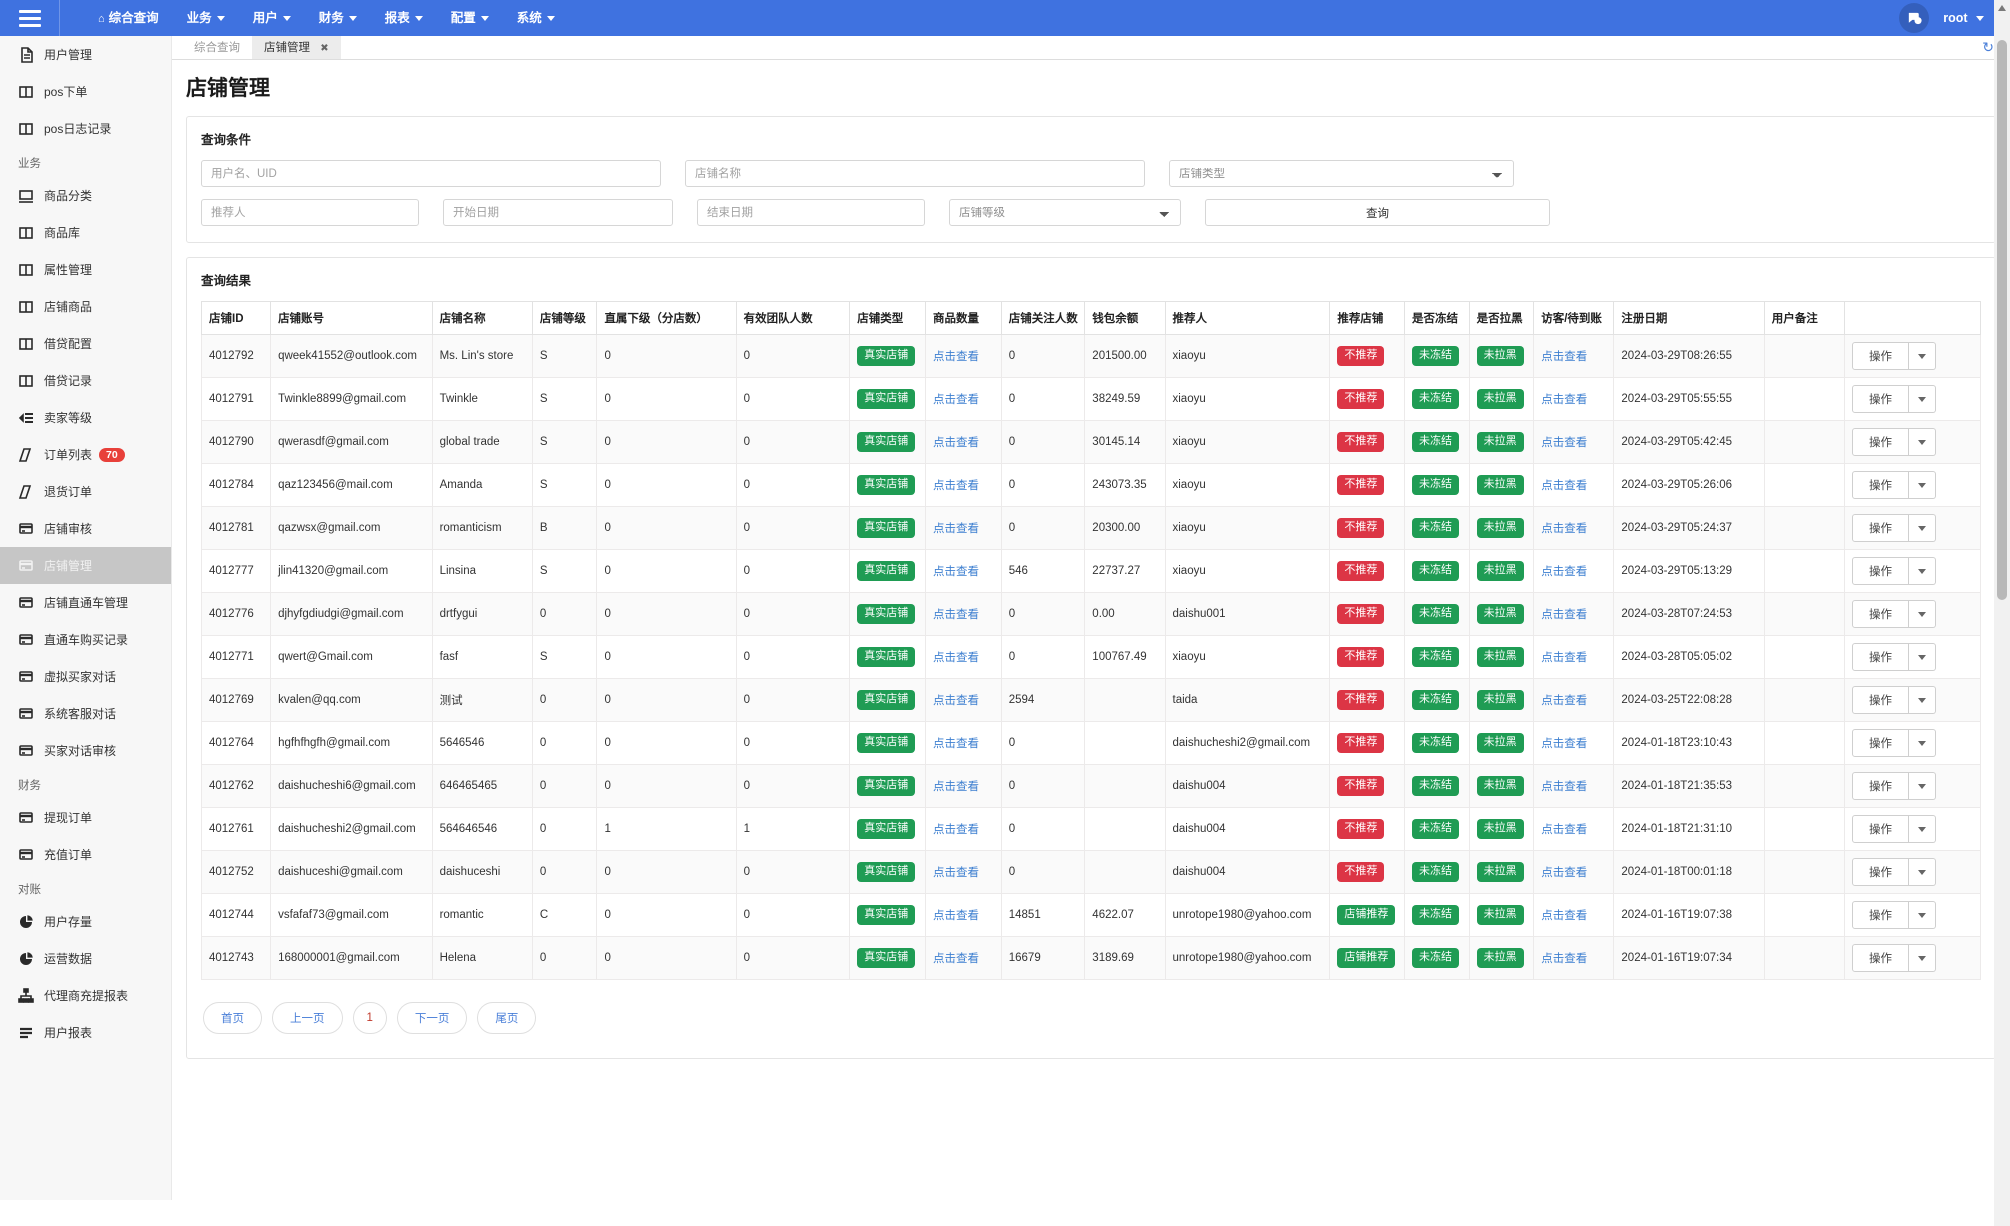 This screenshot has height=1226, width=2010. Describe the element at coordinates (85, 1032) in the screenshot. I see `sidebar-item-27: 用户报表` at that location.